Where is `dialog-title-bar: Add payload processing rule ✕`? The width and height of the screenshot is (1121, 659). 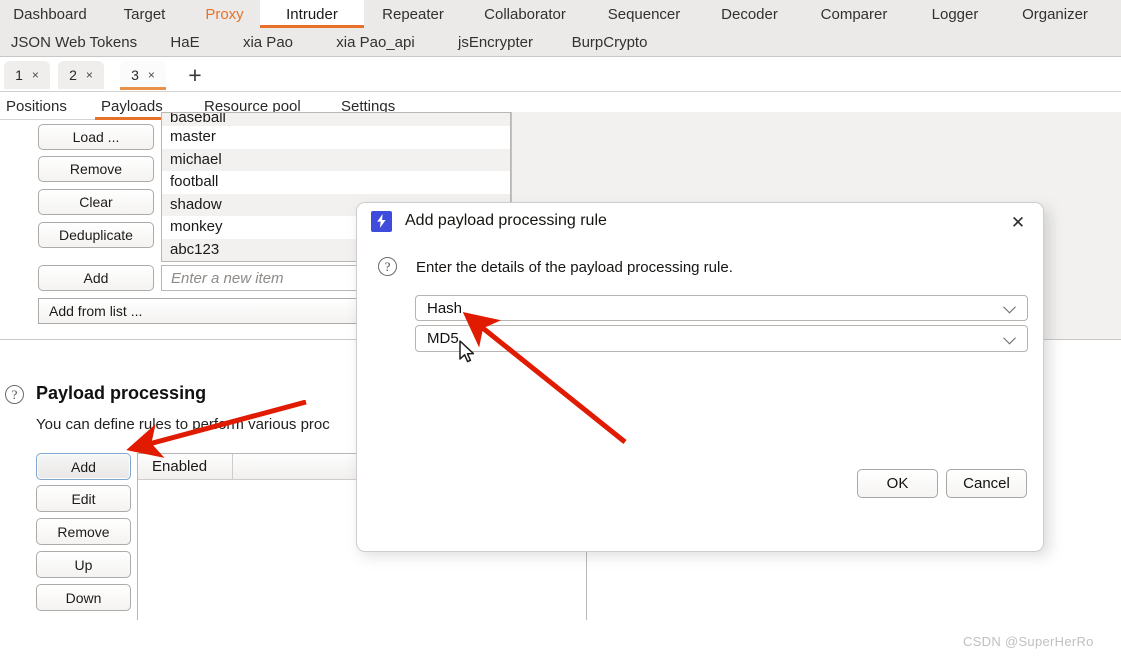
dialog-title-bar: Add payload processing rule ✕ is located at coordinates (700, 221).